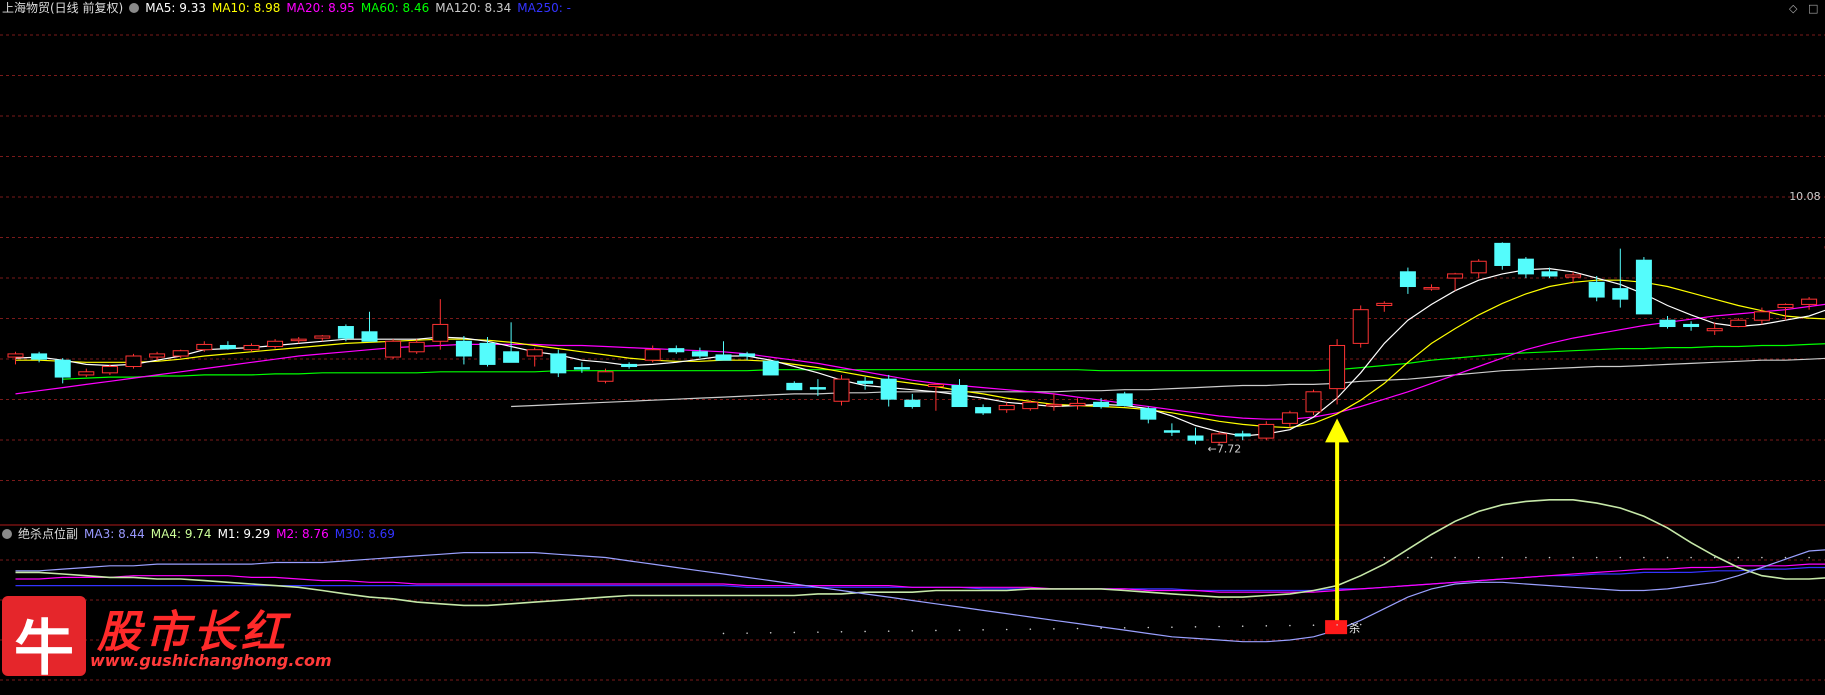  Describe the element at coordinates (1793, 8) in the screenshot. I see `diamond-icon: ◇` at that location.